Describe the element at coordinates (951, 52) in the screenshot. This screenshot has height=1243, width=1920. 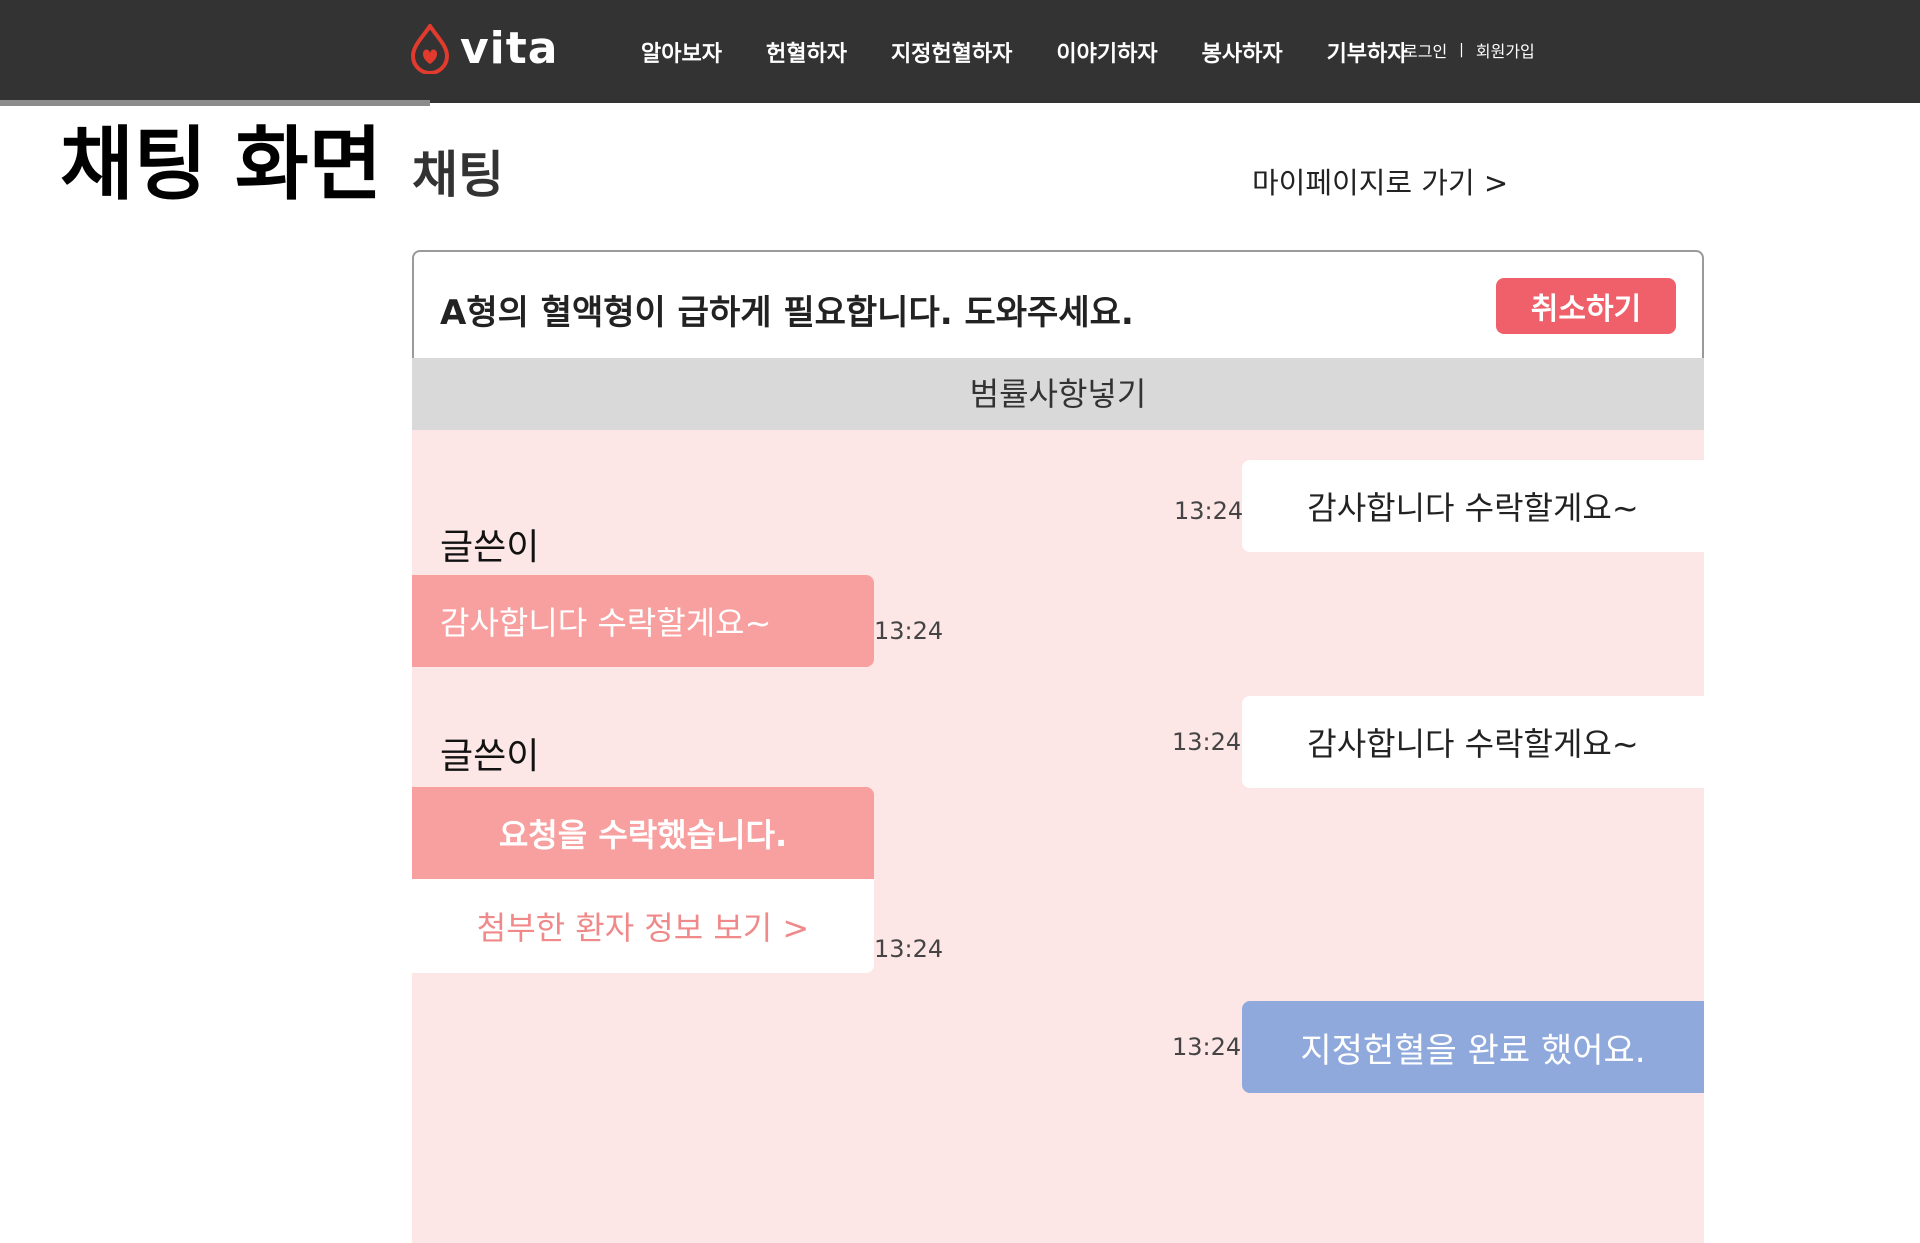
I see `nav-item-designated-donation: 지정헌혈하자` at that location.